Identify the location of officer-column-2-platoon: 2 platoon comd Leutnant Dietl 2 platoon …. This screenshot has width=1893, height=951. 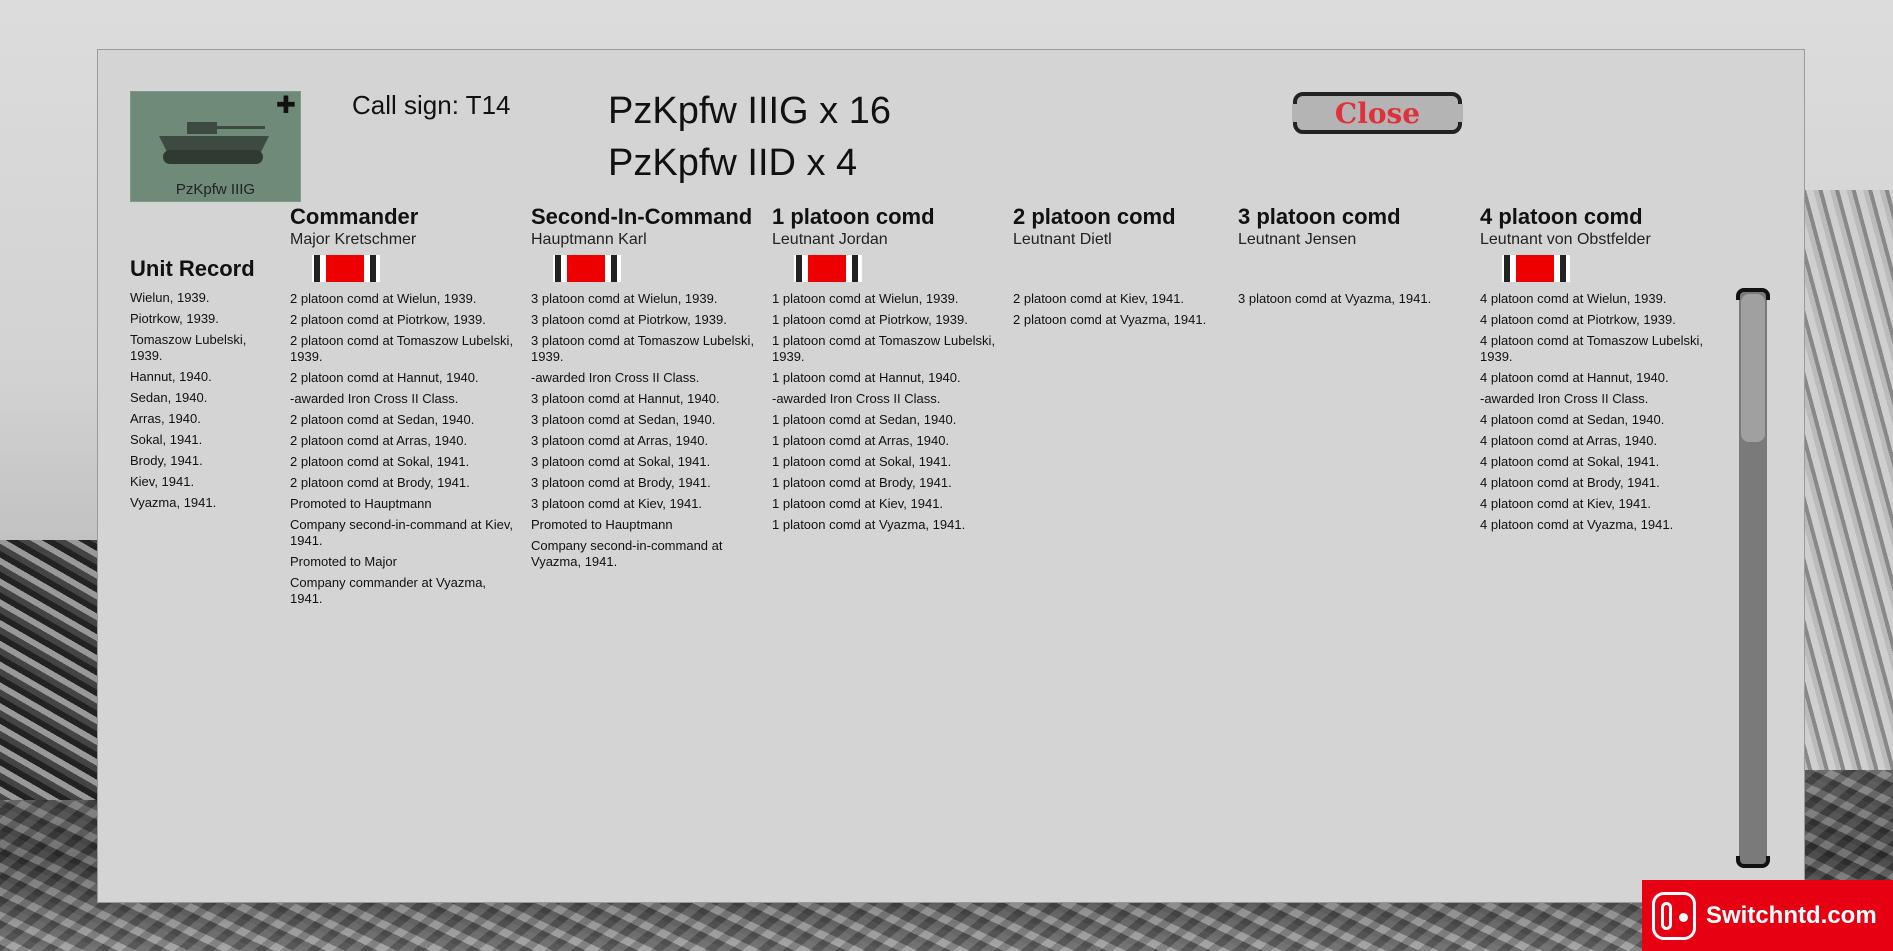
(1120, 268).